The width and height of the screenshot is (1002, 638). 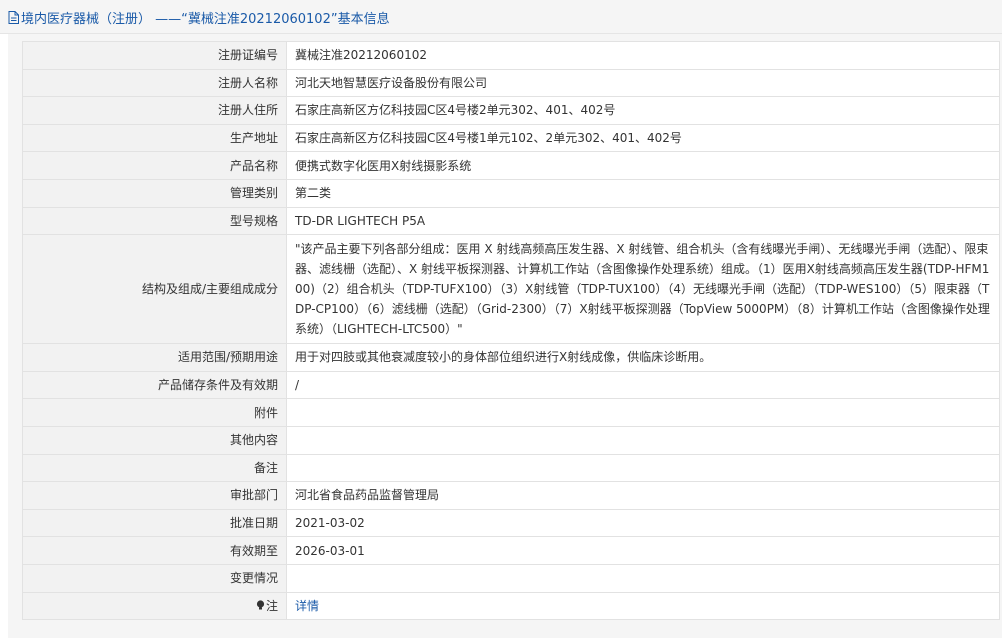 What do you see at coordinates (643, 385) in the screenshot?
I see `row-value: /` at bounding box center [643, 385].